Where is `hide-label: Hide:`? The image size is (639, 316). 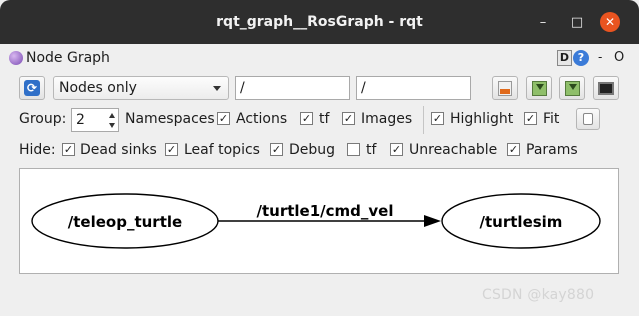 hide-label: Hide: is located at coordinates (37, 150).